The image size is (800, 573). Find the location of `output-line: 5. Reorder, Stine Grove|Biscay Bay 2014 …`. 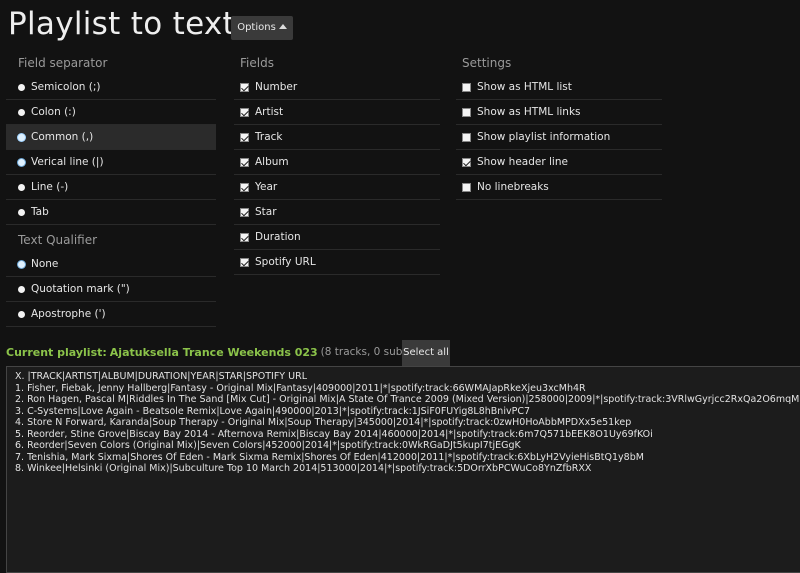

output-line: 5. Reorder, Stine Grove|Biscay Bay 2014 … is located at coordinates (334, 434).